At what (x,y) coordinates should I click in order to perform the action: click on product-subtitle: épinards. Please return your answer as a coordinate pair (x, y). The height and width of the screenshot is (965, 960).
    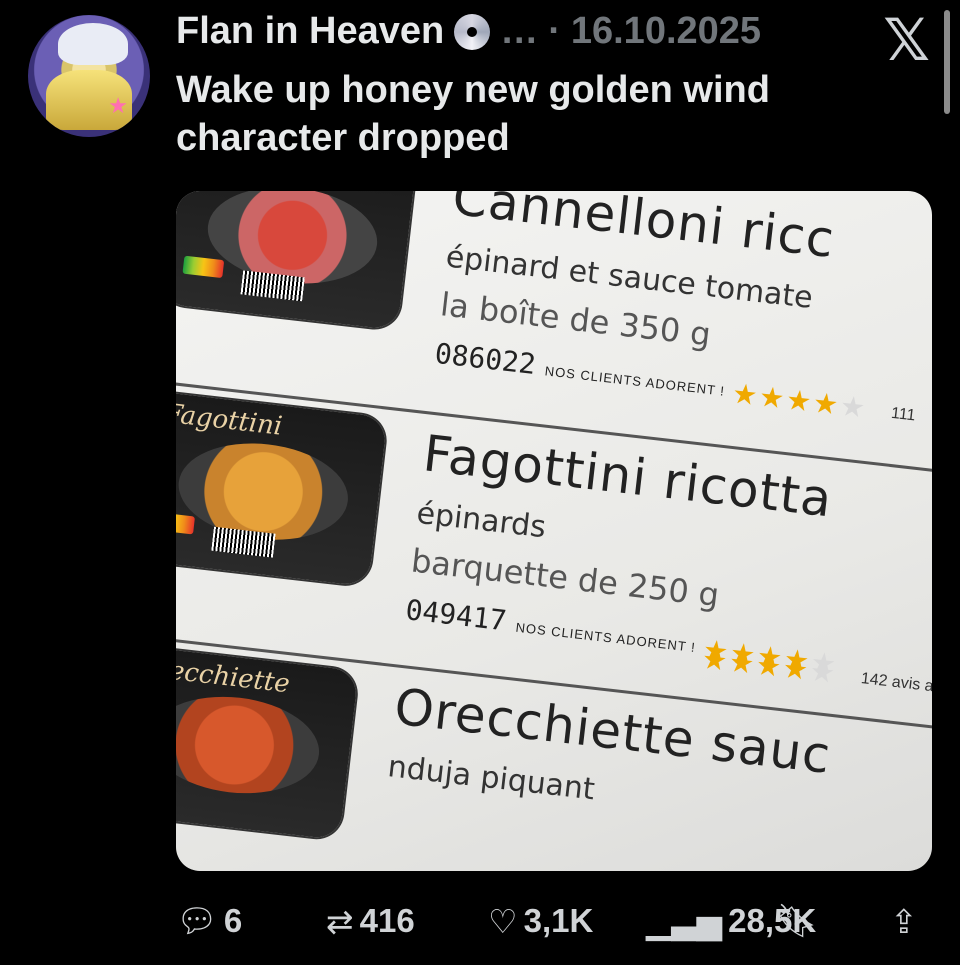
    Looking at the image, I should click on (481, 520).